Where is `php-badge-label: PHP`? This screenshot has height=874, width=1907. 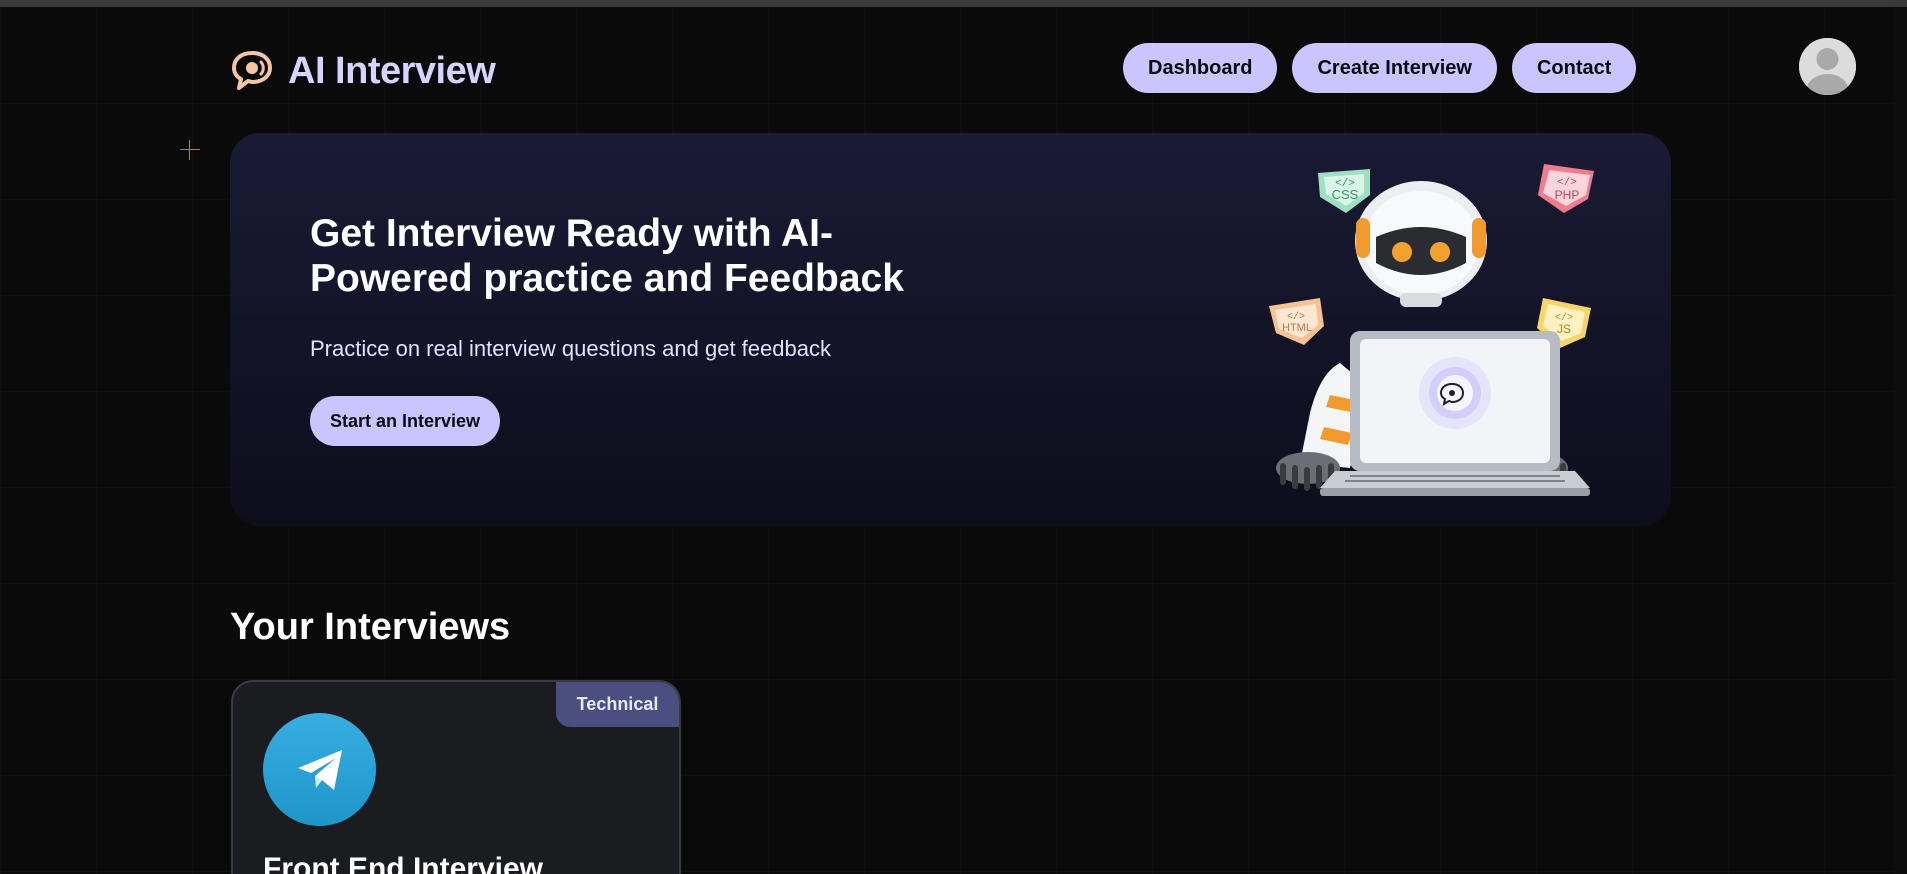 php-badge-label: PHP is located at coordinates (1567, 195).